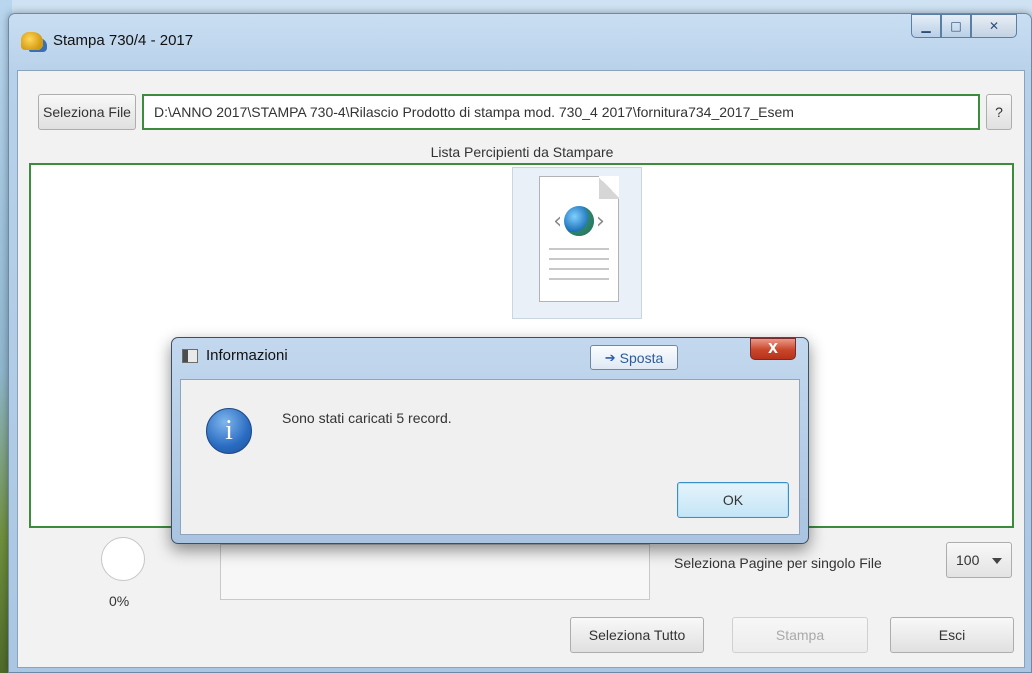 The height and width of the screenshot is (673, 1032). Describe the element at coordinates (87, 112) in the screenshot. I see `select-file-button: Seleziona File` at that location.